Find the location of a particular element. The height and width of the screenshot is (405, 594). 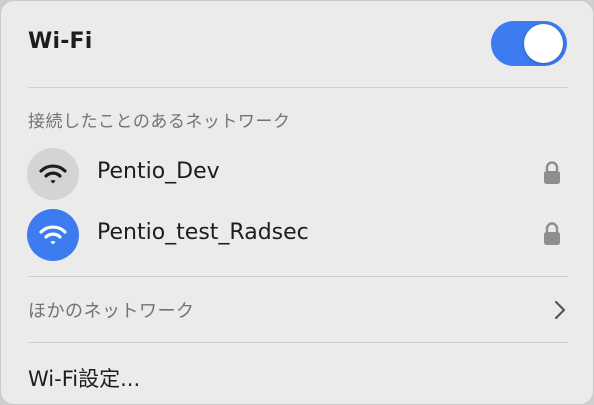

wifi-title: Wi-Fi is located at coordinates (60, 41).